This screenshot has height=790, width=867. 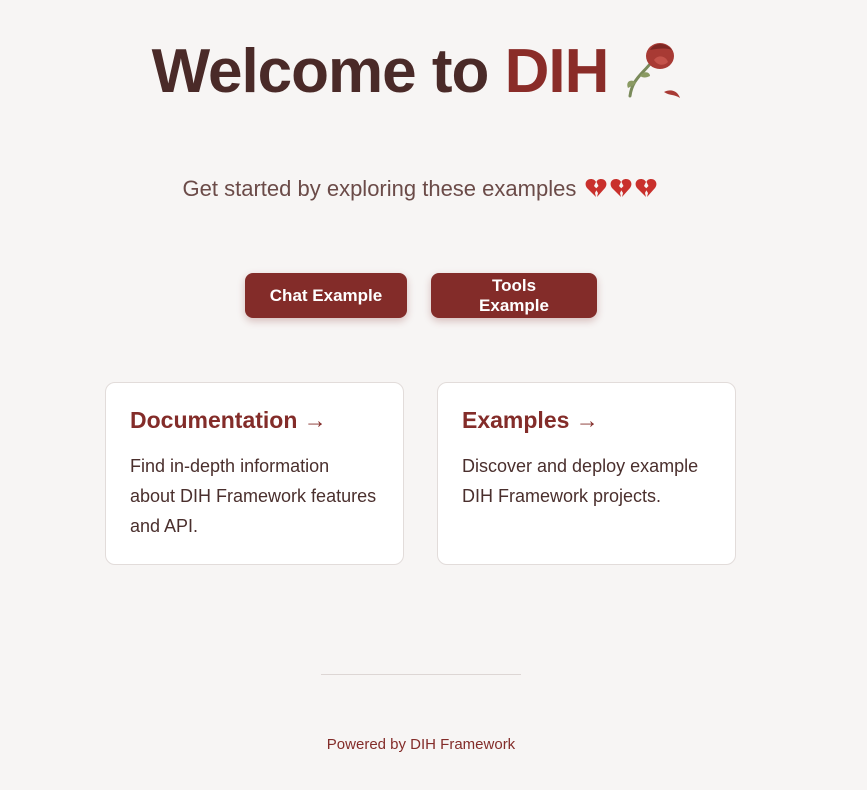 I want to click on wilted-rose-icon, so click(x=654, y=70).